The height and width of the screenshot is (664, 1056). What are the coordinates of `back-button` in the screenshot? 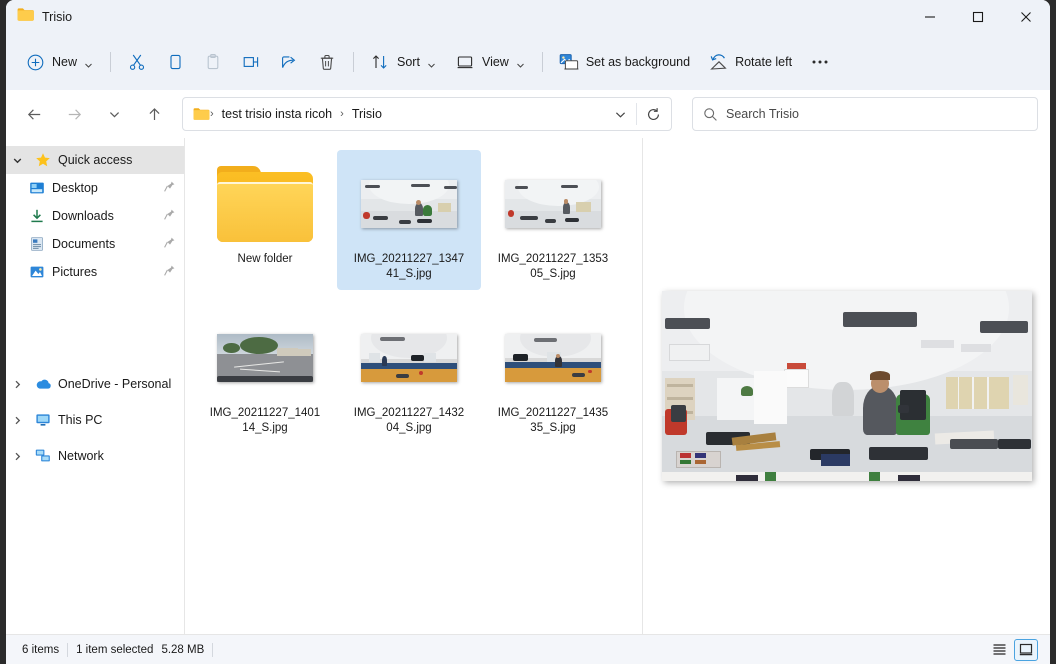 It's located at (34, 114).